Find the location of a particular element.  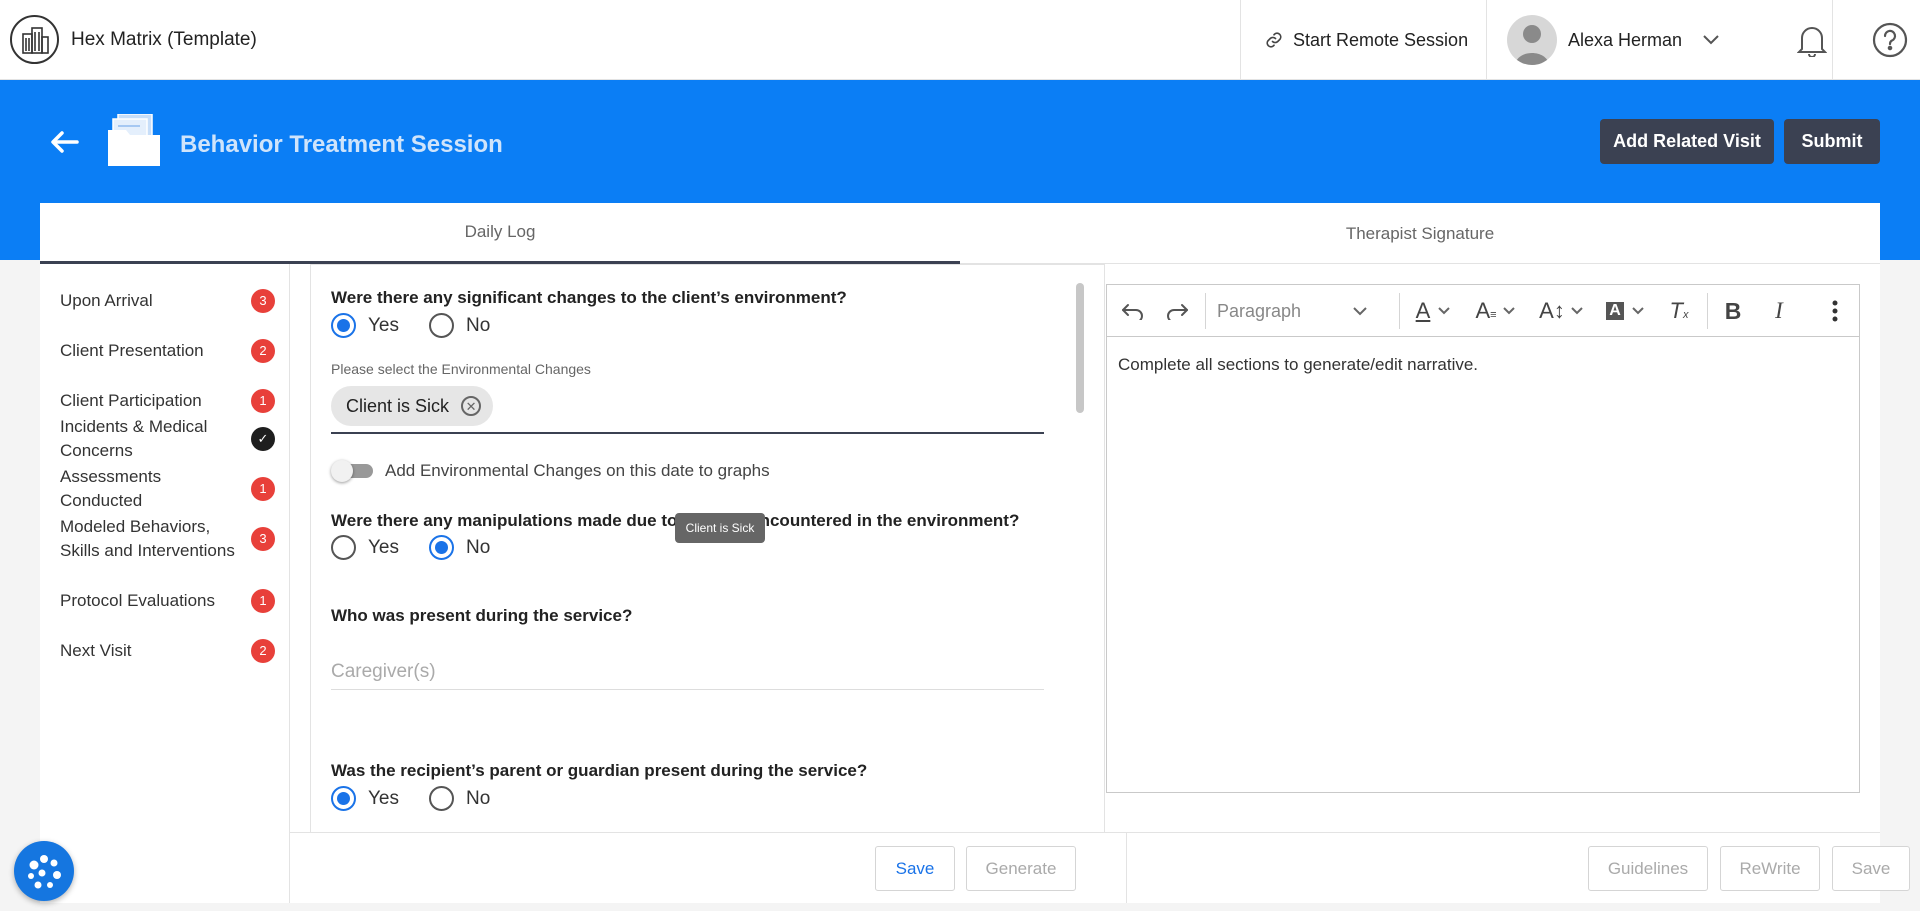

paragraph-style-dropdown: Paragraph is located at coordinates (1292, 311).